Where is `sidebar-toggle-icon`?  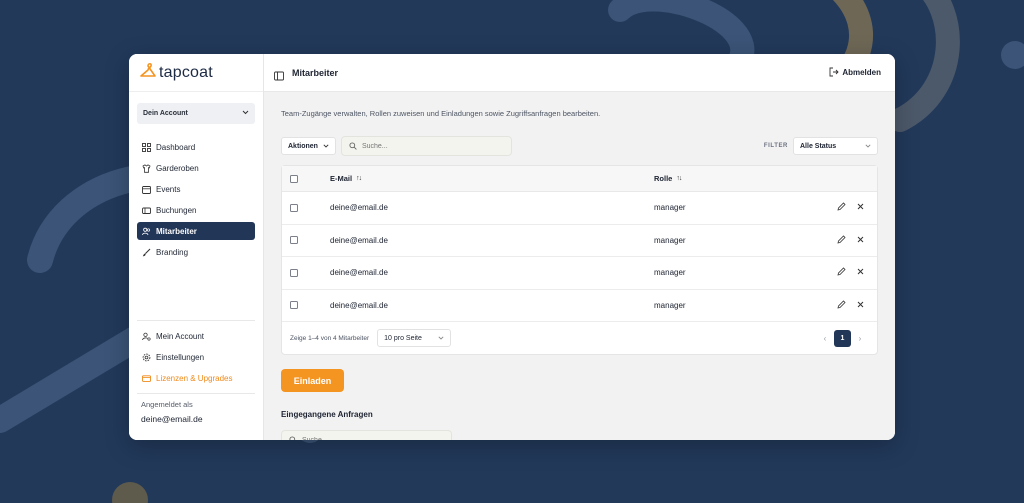
sidebar-toggle-icon is located at coordinates (279, 74).